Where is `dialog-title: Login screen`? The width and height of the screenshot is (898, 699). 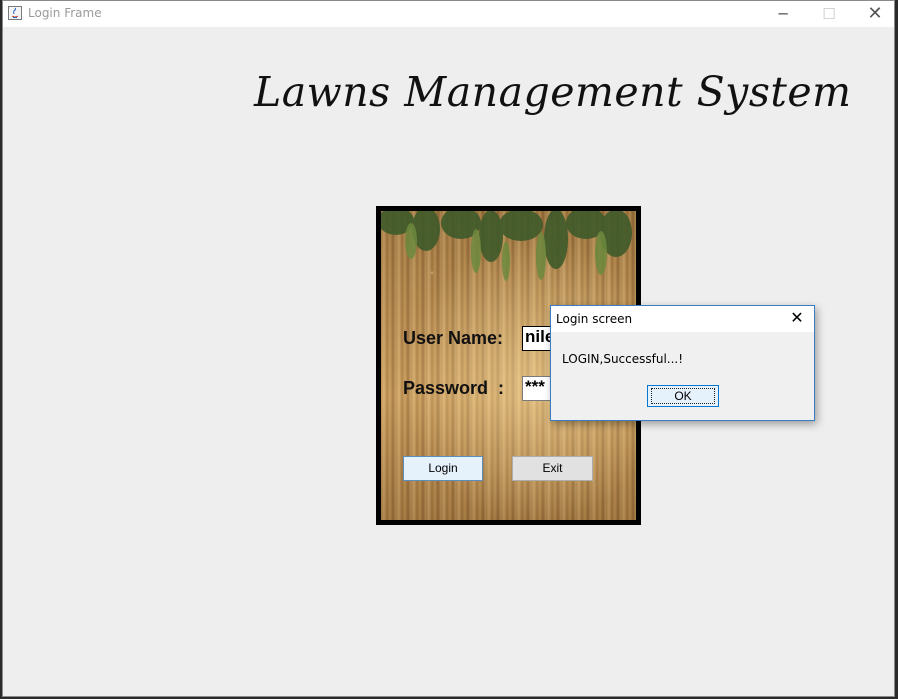 dialog-title: Login screen is located at coordinates (594, 319).